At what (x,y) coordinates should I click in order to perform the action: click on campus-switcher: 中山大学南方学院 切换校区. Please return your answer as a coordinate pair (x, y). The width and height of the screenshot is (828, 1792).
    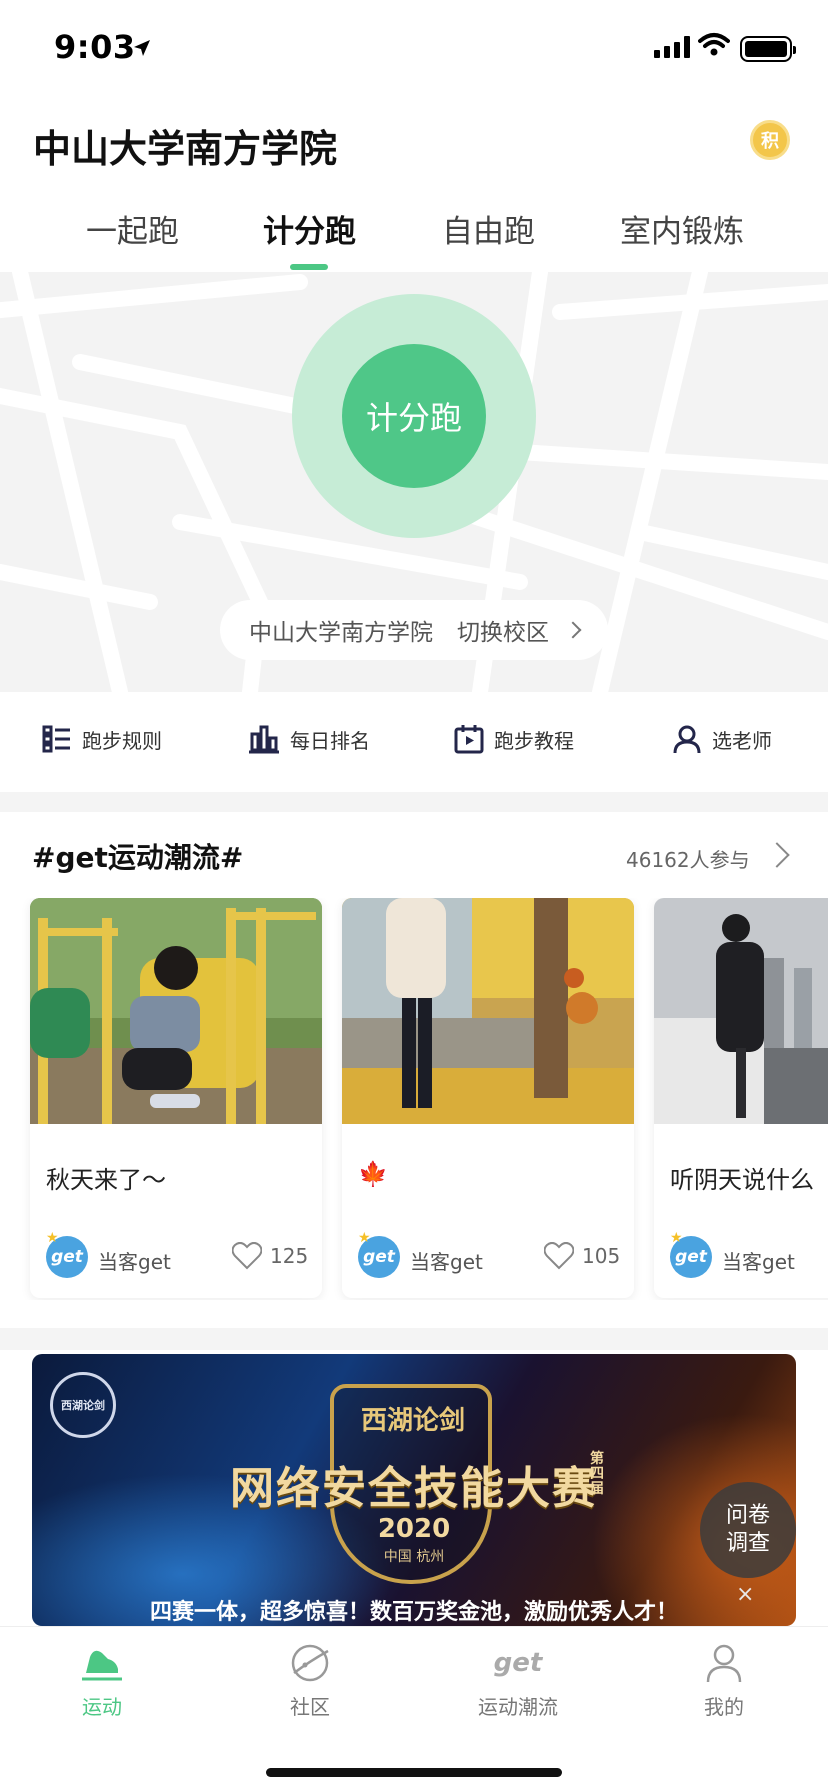
    Looking at the image, I should click on (414, 630).